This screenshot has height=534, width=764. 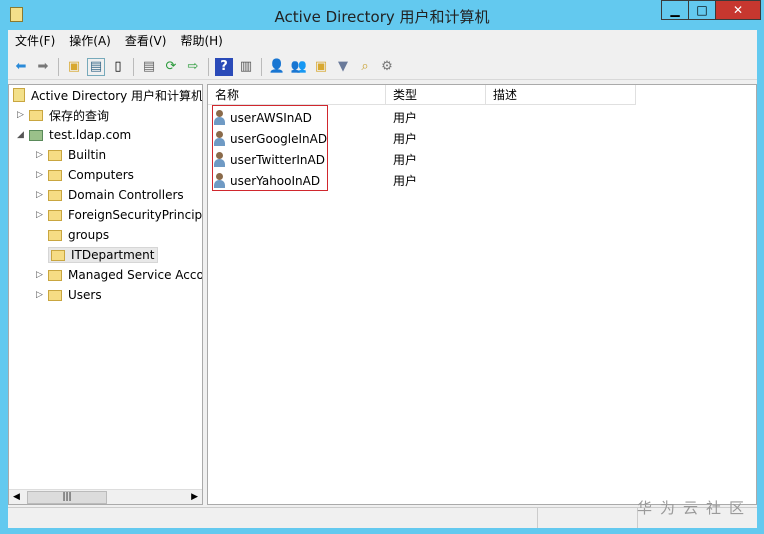 I want to click on up-folder-icon: ▣, so click(x=74, y=67).